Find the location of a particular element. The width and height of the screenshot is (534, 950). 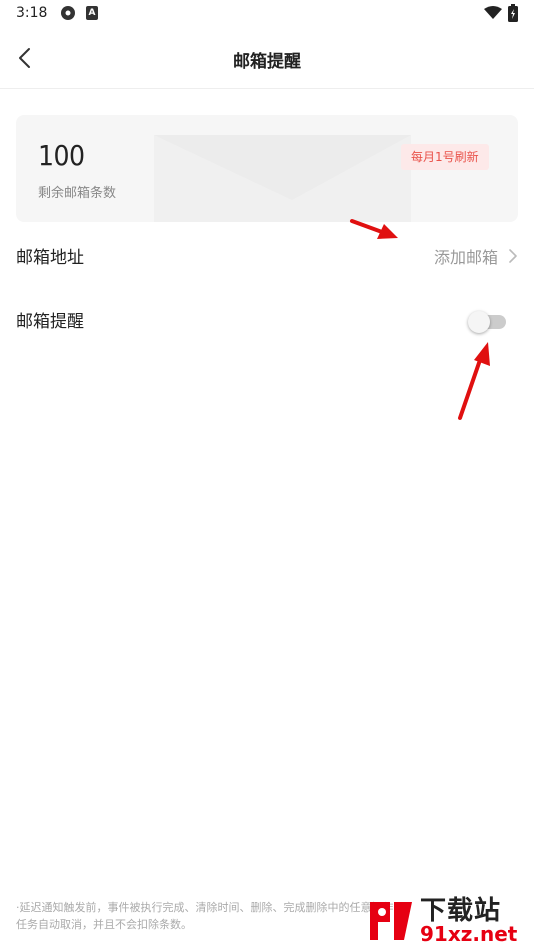

email-reminder-toggle is located at coordinates (488, 321).